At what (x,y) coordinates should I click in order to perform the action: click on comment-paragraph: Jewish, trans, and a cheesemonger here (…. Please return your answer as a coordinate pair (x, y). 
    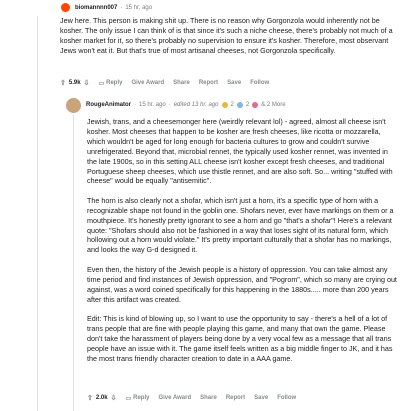
    Looking at the image, I should click on (240, 151).